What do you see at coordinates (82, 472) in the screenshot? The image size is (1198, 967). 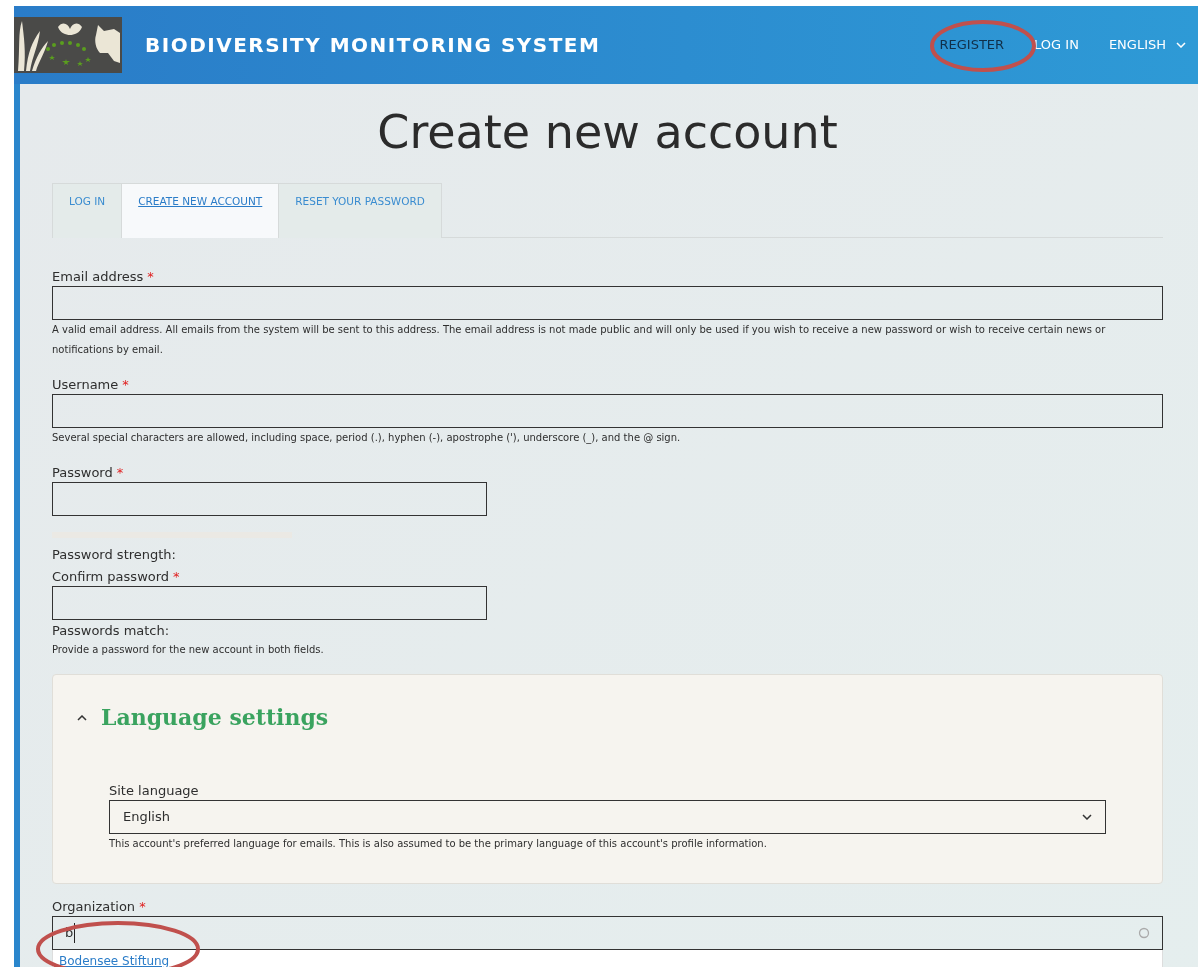 I see `field-label: Password` at bounding box center [82, 472].